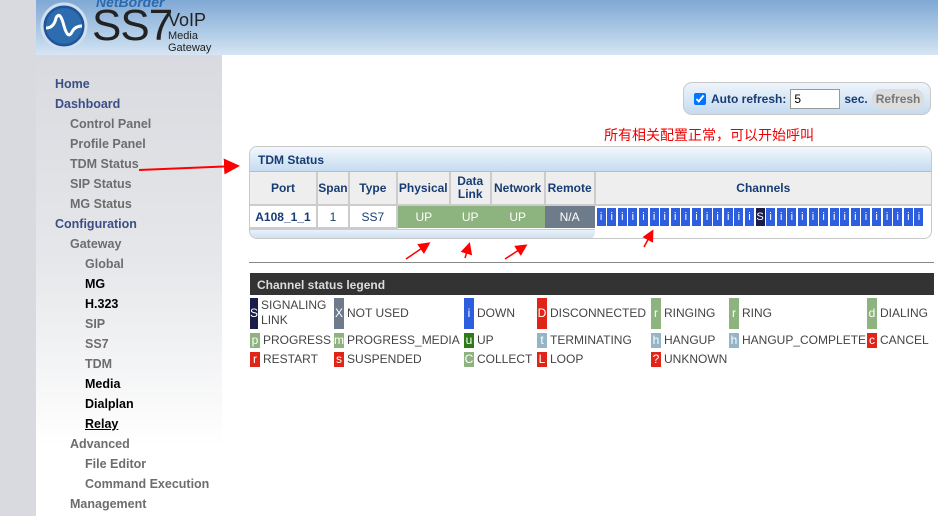 The image size is (938, 516). Describe the element at coordinates (95, 324) in the screenshot. I see `sidebar-item-sip: SIP` at that location.